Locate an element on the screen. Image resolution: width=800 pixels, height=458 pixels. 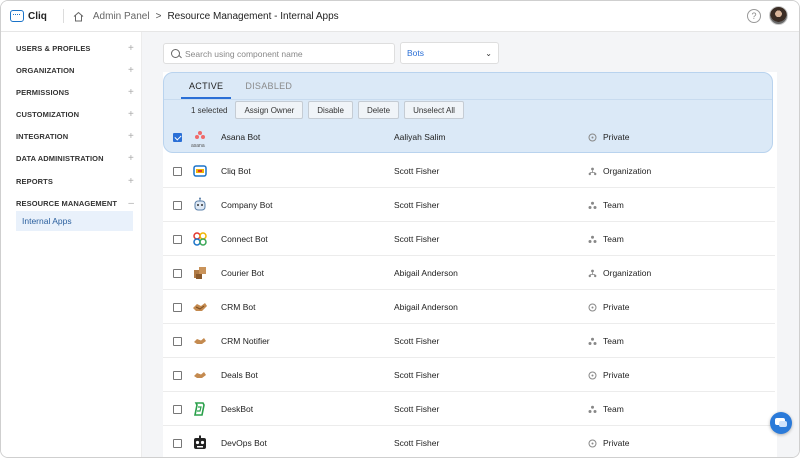
sidebar-item-organization: ORGANIZATION + is located at coordinates (75, 70).